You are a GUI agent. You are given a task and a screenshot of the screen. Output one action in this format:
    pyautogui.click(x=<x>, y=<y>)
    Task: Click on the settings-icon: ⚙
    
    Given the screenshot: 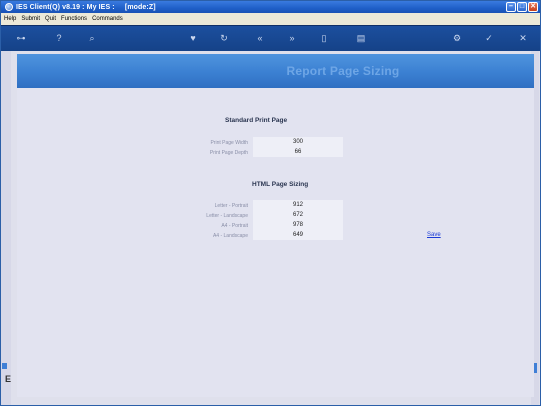 What is the action you would take?
    pyautogui.click(x=457, y=38)
    